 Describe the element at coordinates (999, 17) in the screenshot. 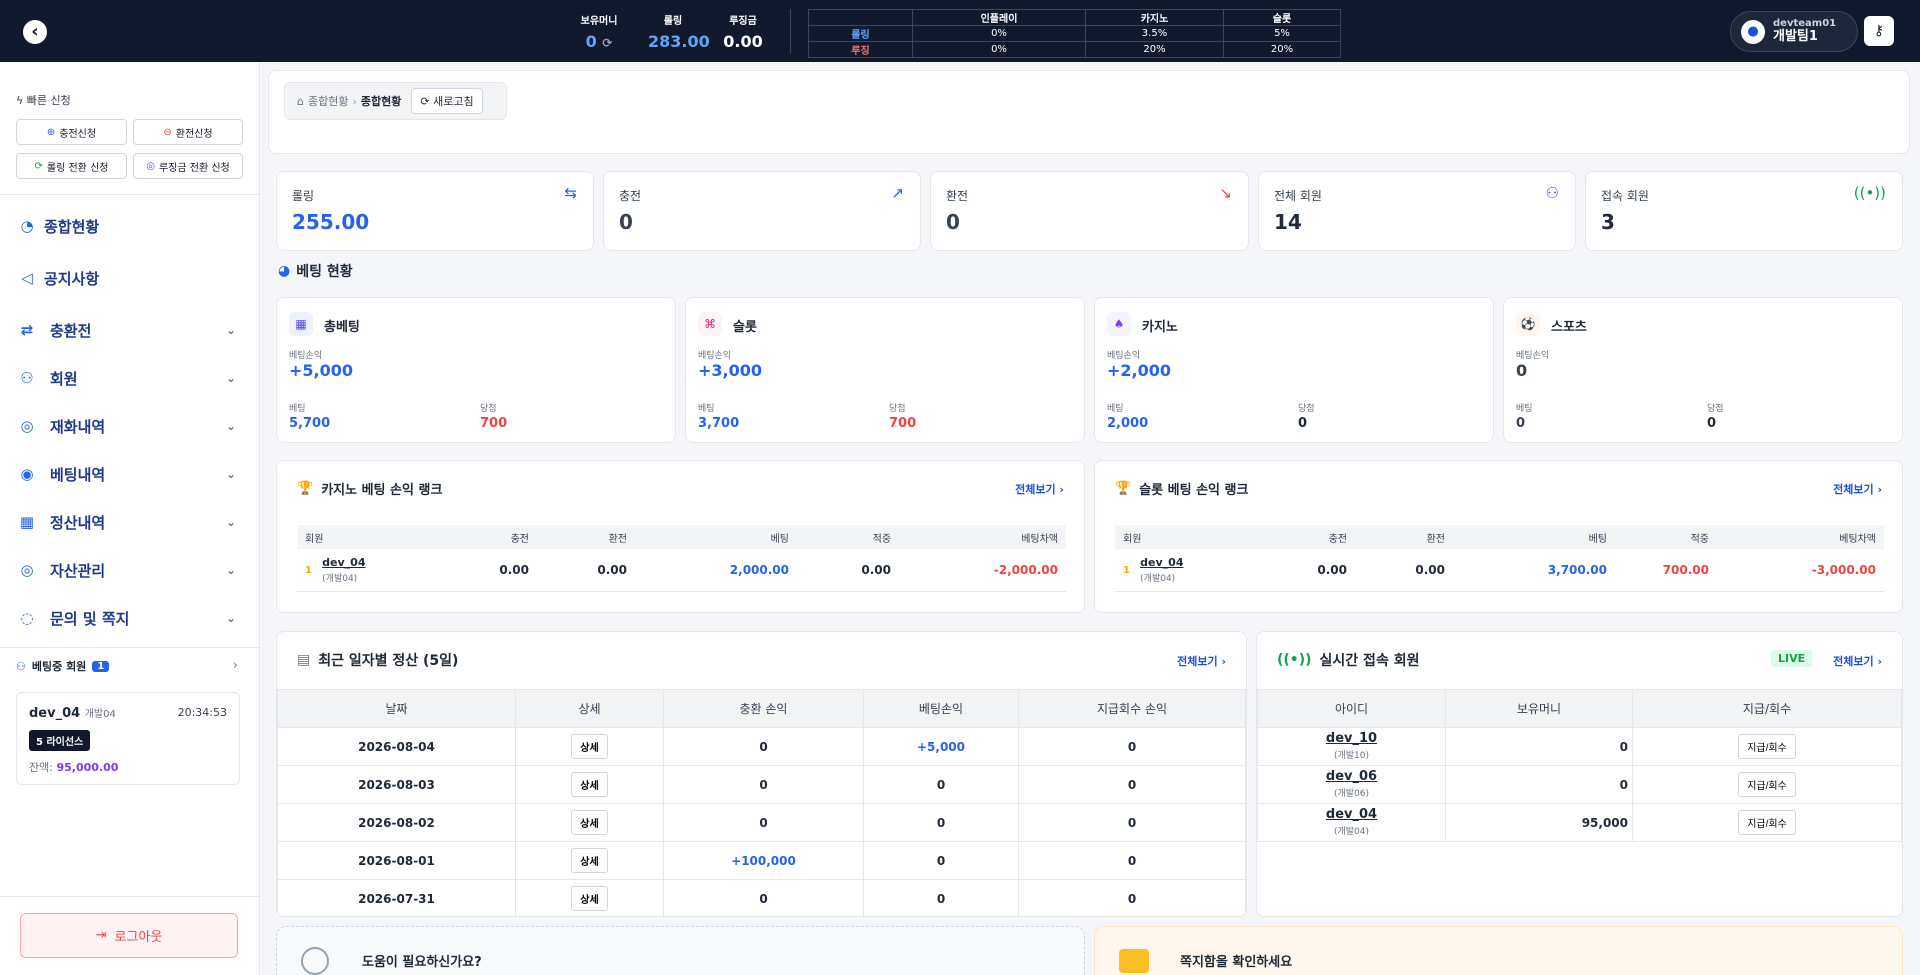

I see `rate-header: 인플레이` at that location.